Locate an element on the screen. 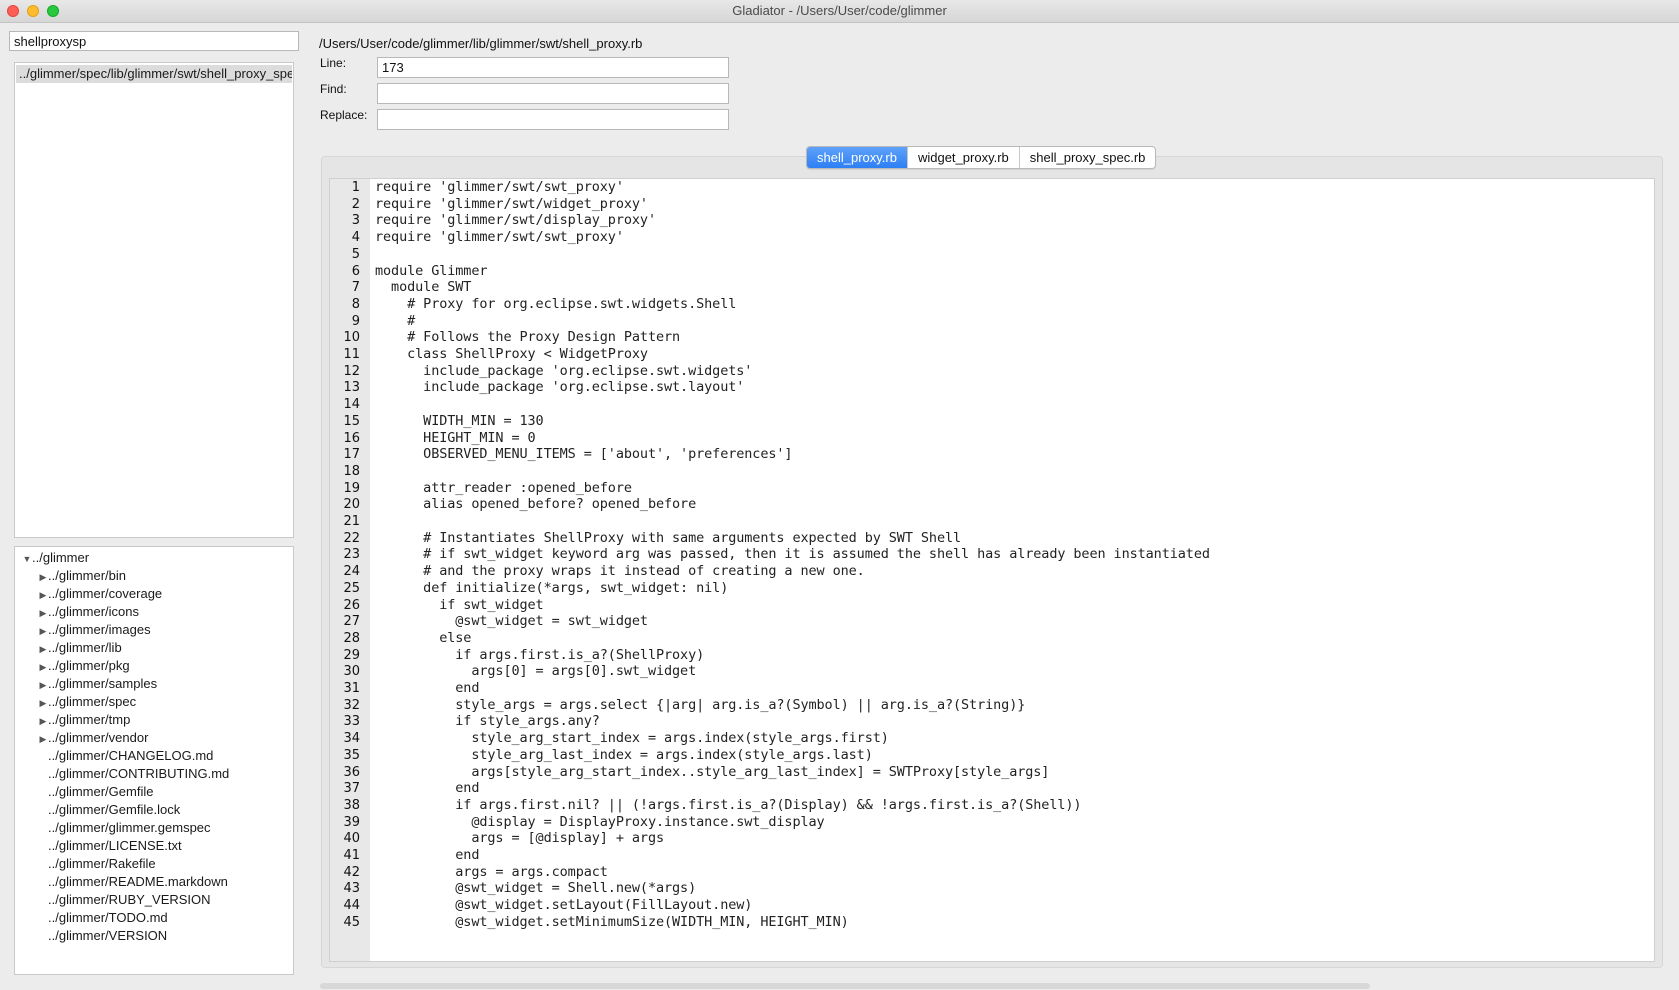 The height and width of the screenshot is (990, 1679). tree-item-label: ../glimmer/spec is located at coordinates (92, 701).